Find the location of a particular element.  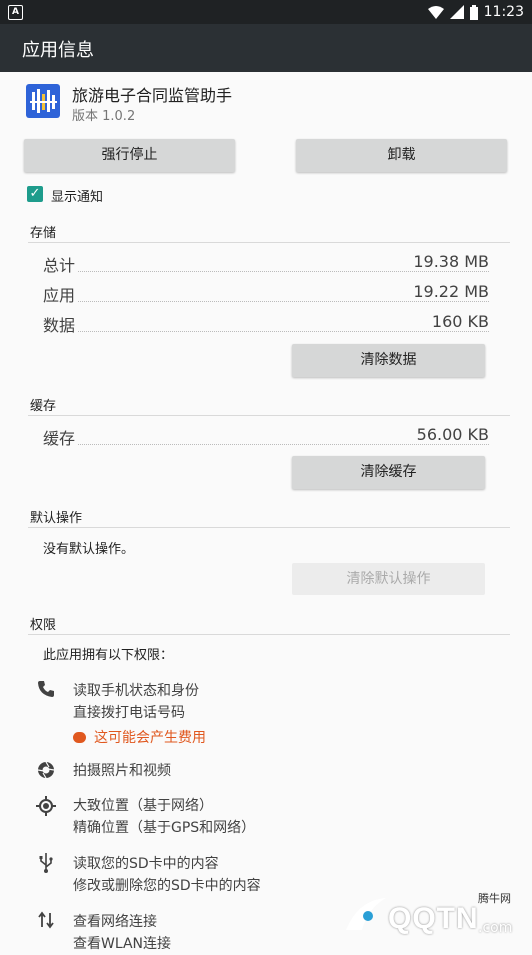

app-icon is located at coordinates (43, 101).